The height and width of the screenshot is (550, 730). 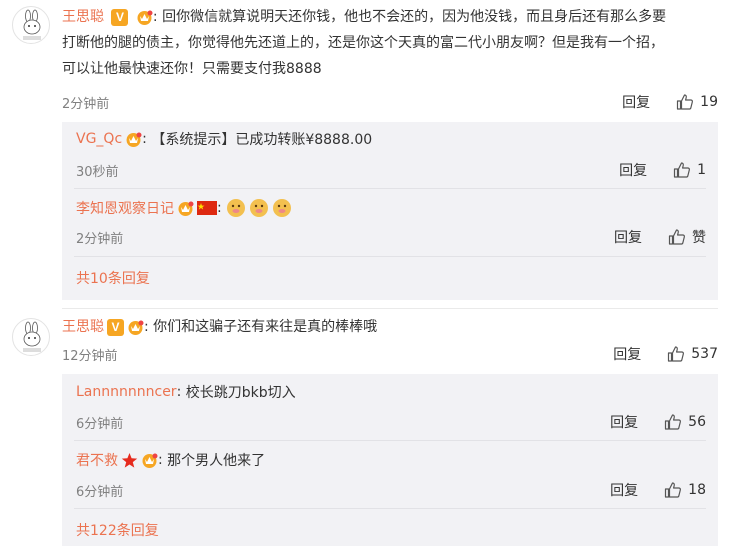 I want to click on like-count: 1, so click(x=701, y=170).